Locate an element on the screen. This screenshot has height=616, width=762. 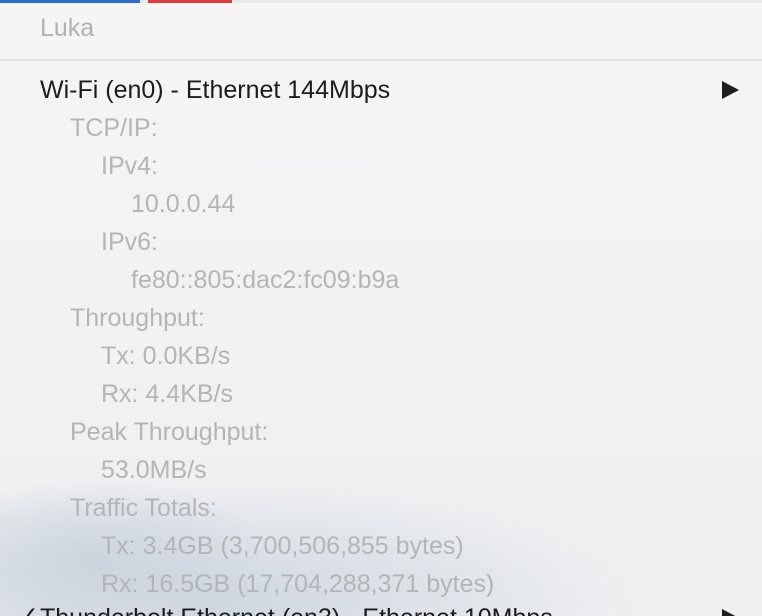
menu-item-wifi-en0: Wi-Fi (en0) - Ethernet 144Mbps is located at coordinates (215, 90).